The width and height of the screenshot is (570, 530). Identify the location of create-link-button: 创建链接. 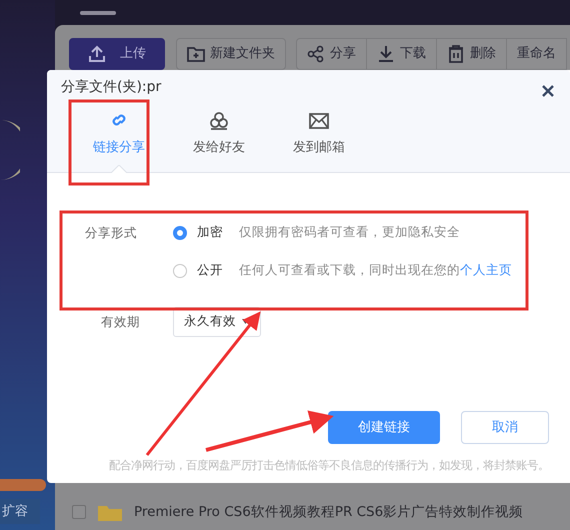
(384, 427).